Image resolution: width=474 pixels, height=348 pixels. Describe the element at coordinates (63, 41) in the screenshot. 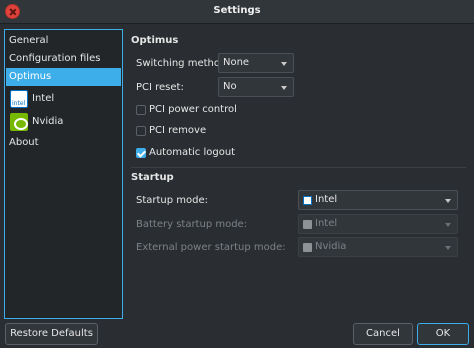

I see `sidebar-item-general: General` at that location.